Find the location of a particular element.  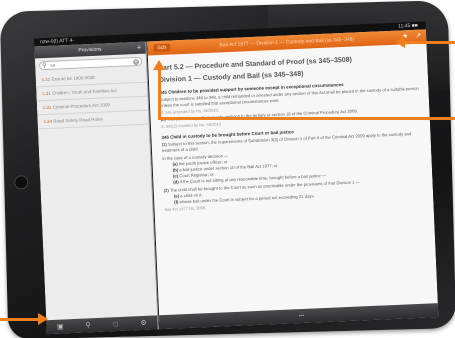

back-button: Sch is located at coordinates (162, 48).